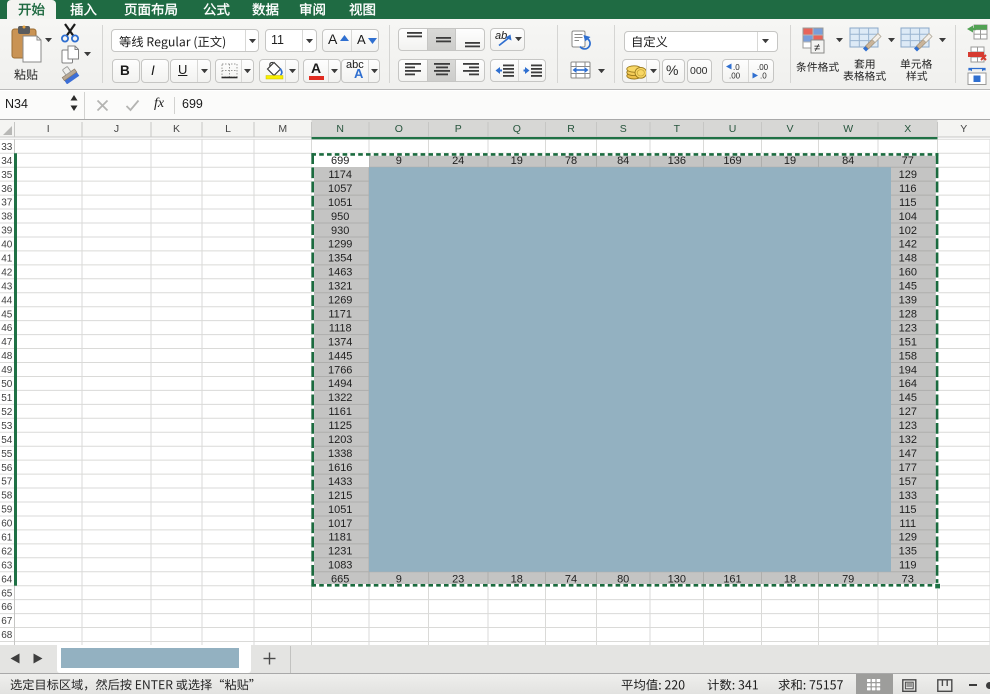  Describe the element at coordinates (7, 384) in the screenshot. I see `svg-text: 50` at that location.